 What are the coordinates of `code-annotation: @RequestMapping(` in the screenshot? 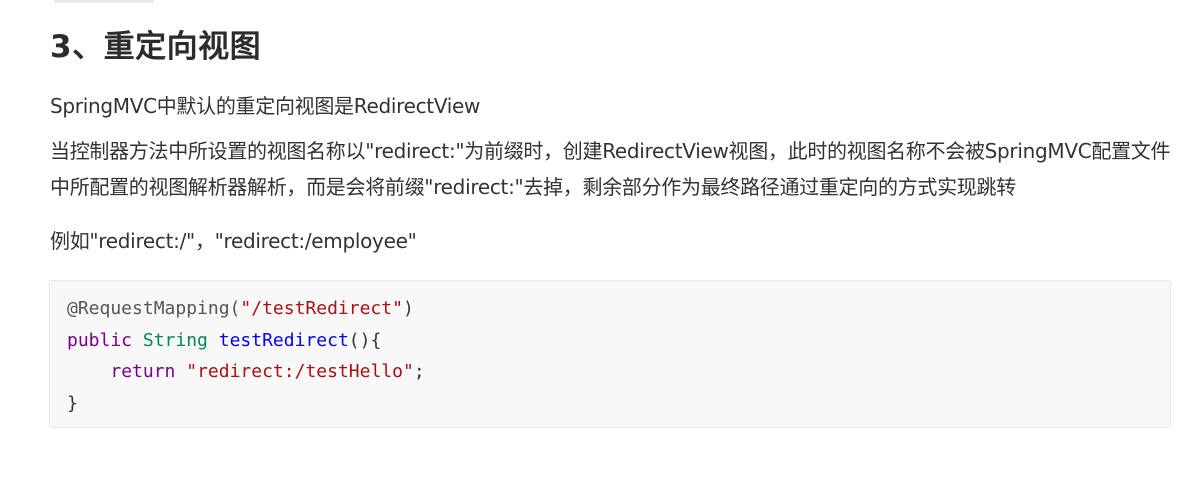 It's located at (154, 308).